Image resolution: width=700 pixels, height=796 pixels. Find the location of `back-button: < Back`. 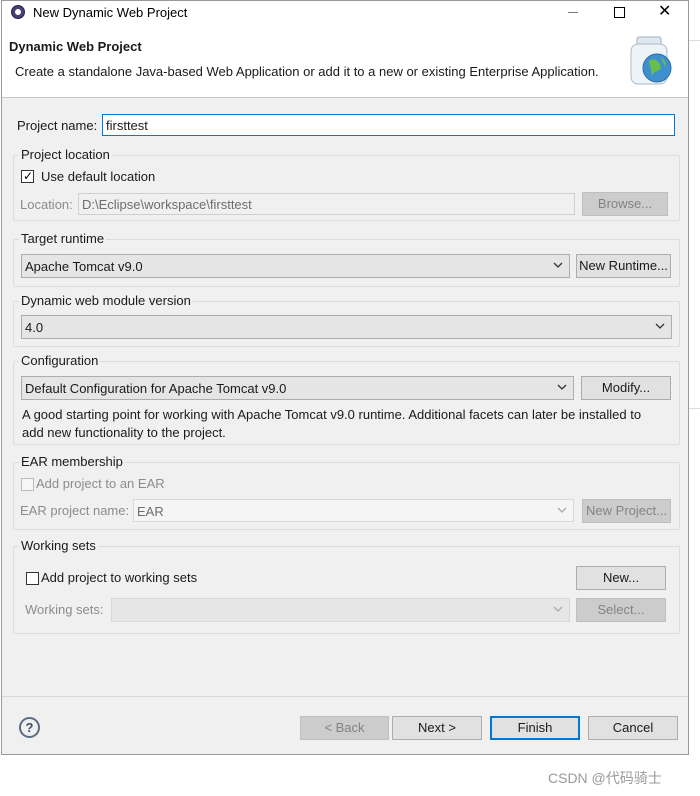

back-button: < Back is located at coordinates (344, 728).